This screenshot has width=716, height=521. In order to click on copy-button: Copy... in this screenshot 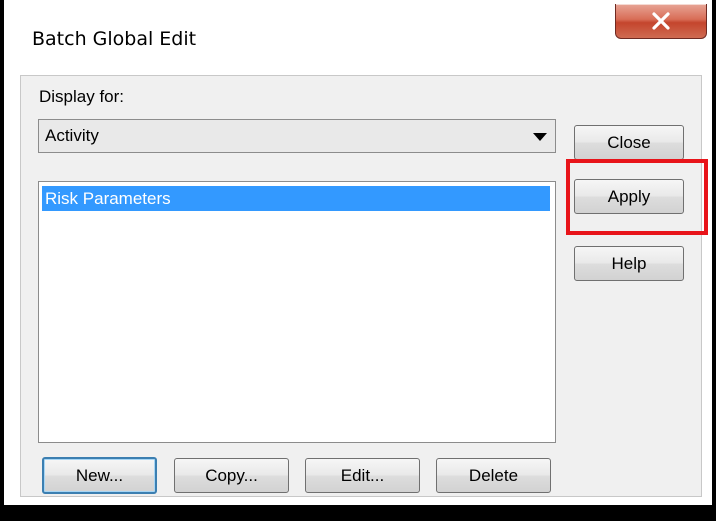, I will do `click(231, 475)`.